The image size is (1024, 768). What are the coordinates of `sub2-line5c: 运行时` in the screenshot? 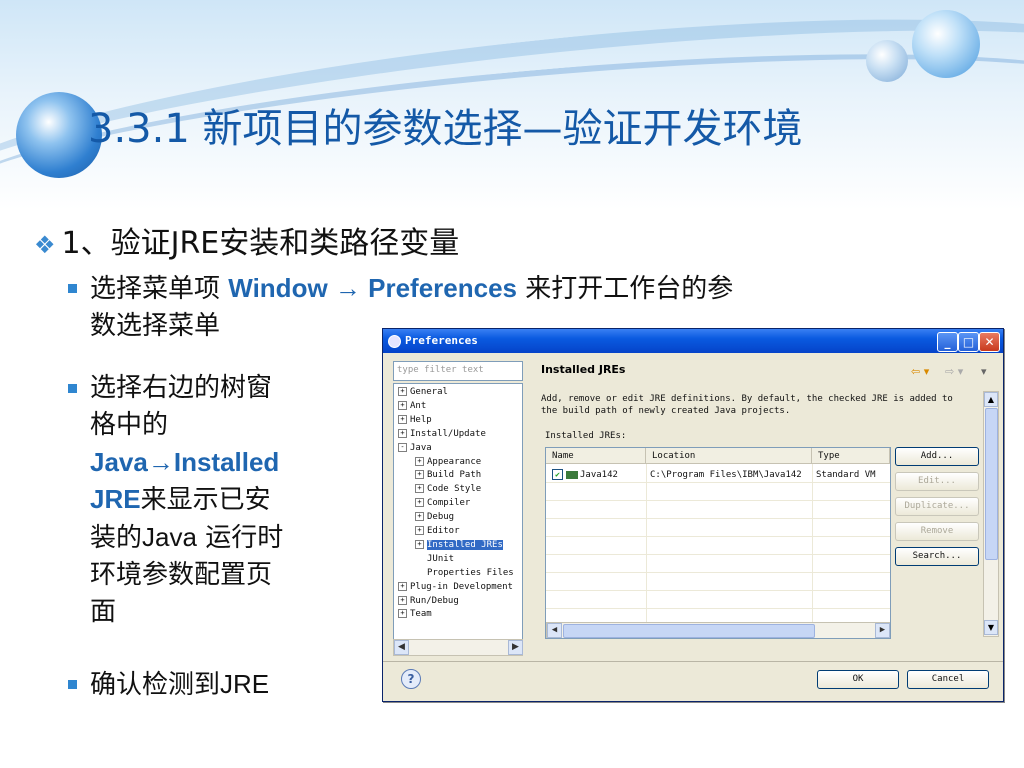 It's located at (240, 538).